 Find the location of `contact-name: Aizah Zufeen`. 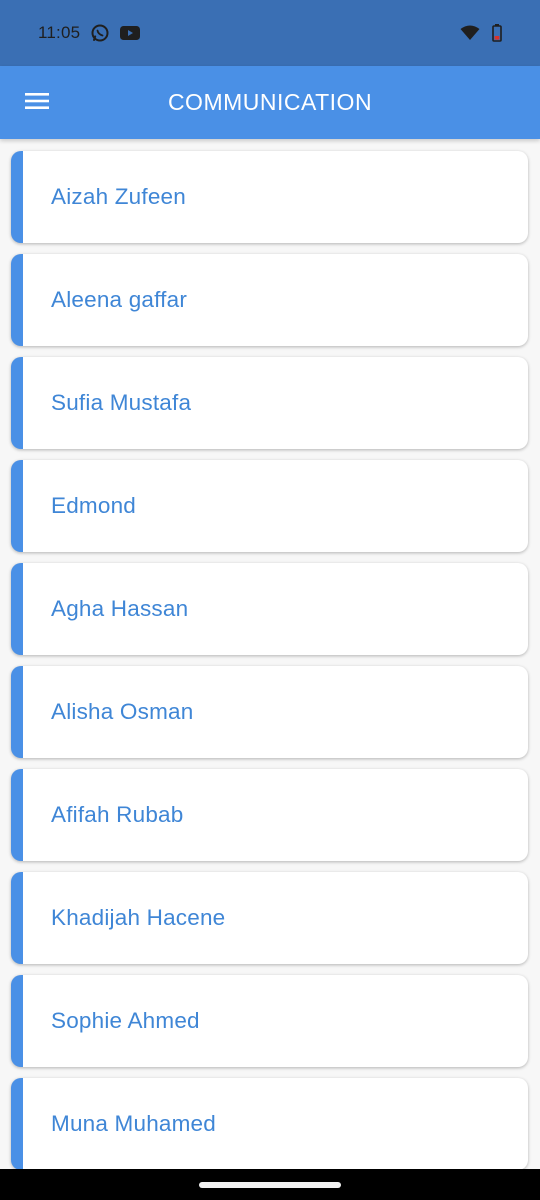

contact-name: Aizah Zufeen is located at coordinates (118, 196).